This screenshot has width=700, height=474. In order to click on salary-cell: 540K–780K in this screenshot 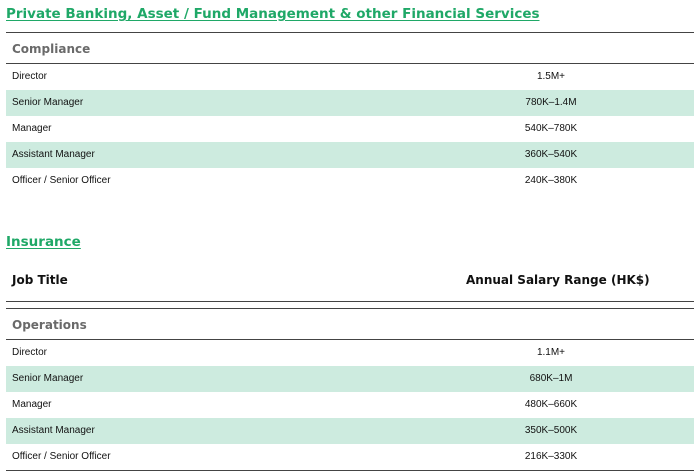, I will do `click(551, 128)`.